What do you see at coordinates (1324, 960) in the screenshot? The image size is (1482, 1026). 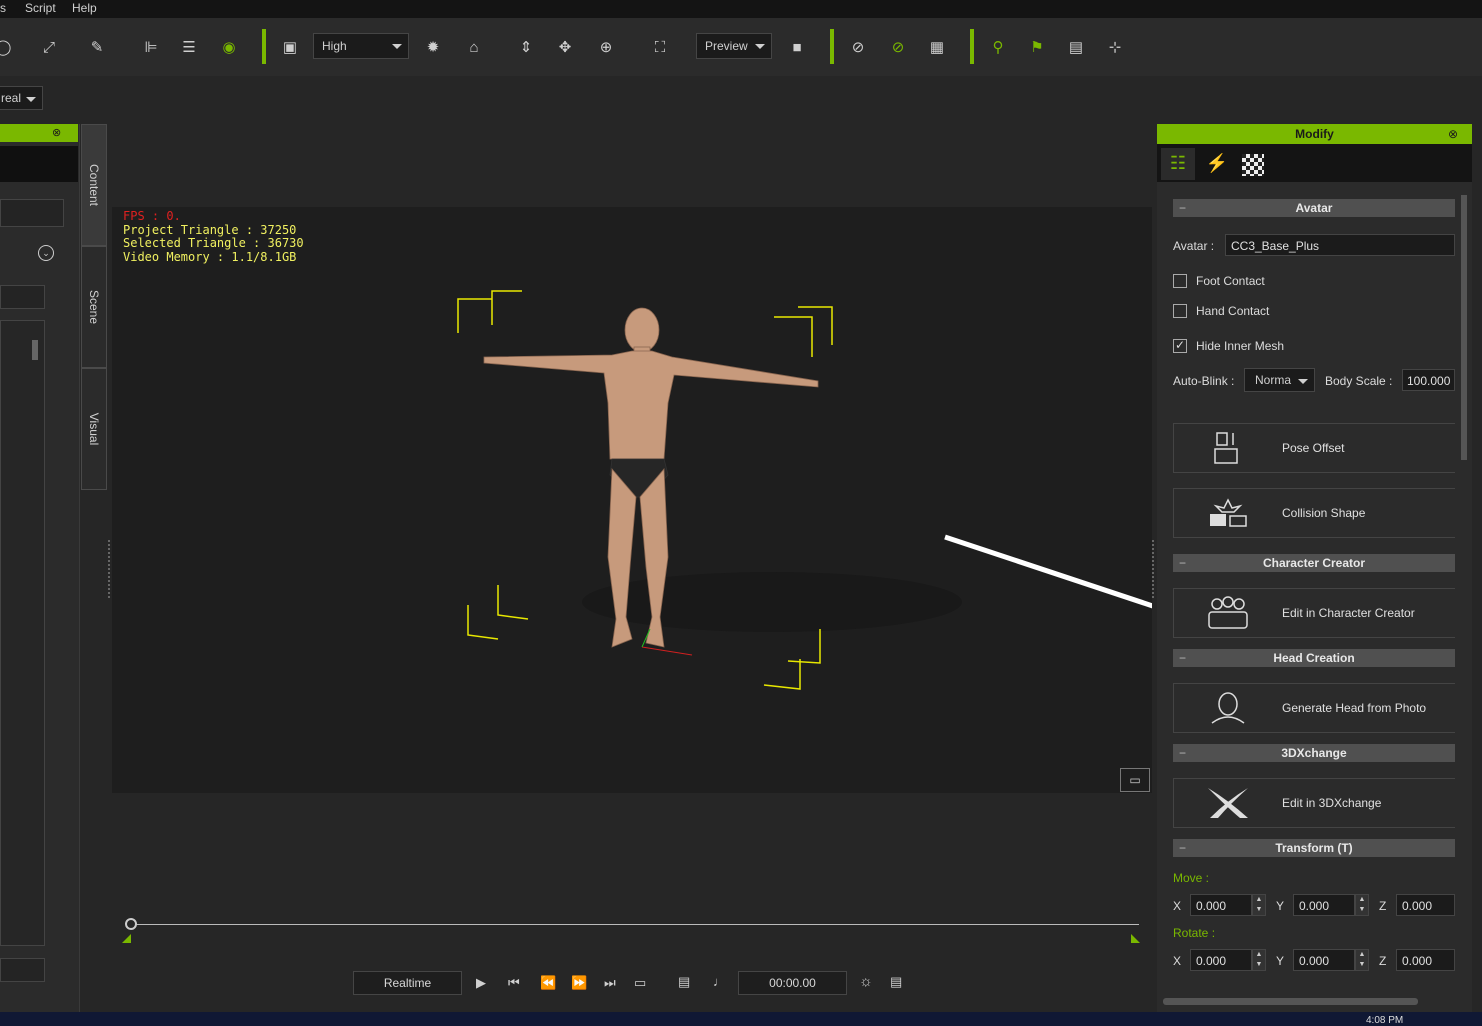 I see `rotate-y-field: 0.000` at bounding box center [1324, 960].